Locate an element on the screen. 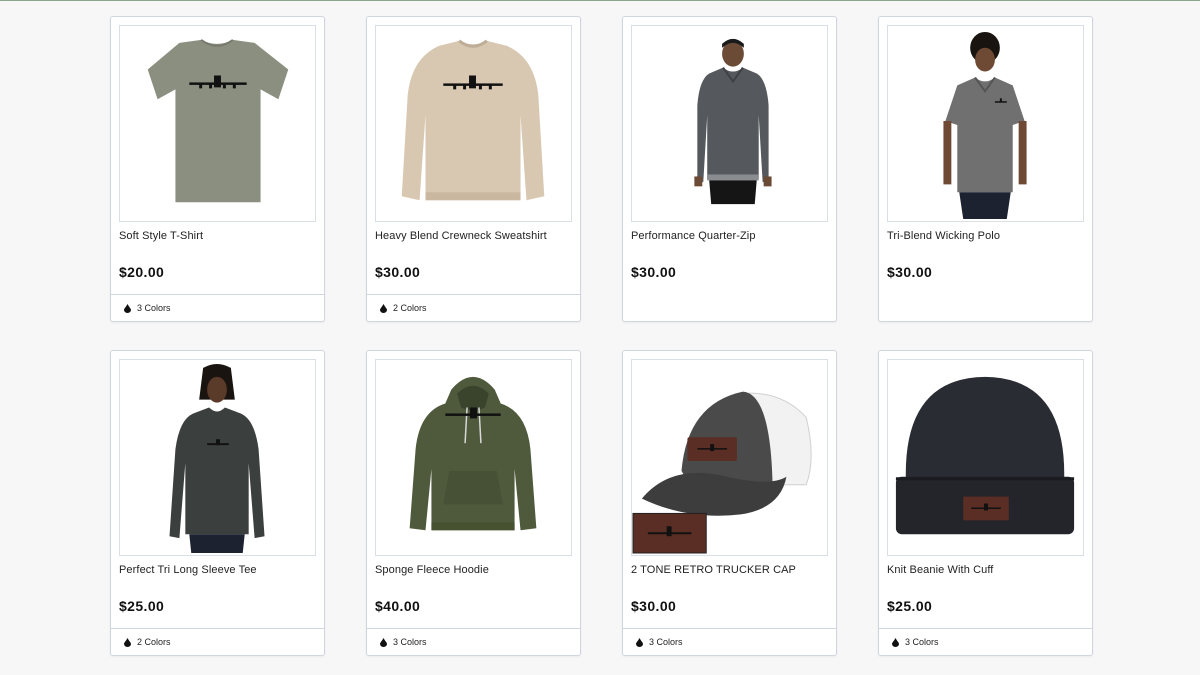  product-image-long-sleeve is located at coordinates (217, 457).